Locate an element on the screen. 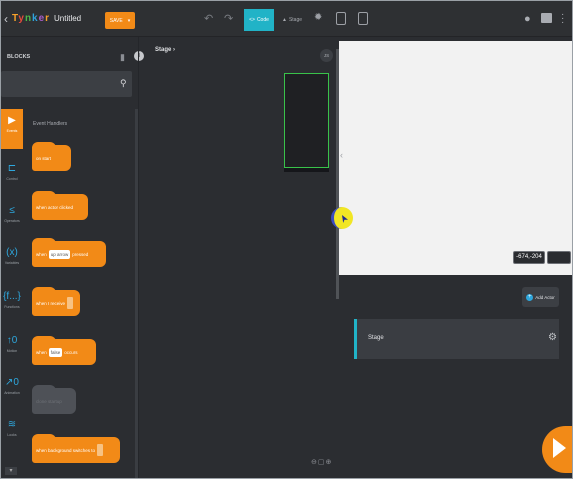 This screenshot has width=573, height=479. motion-icon: ↑0 is located at coordinates (12, 340).